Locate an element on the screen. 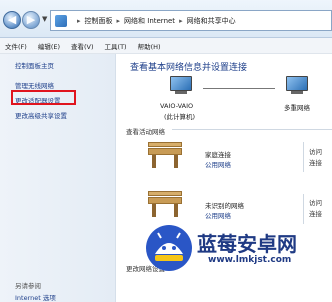  page-title: 查看基本网络信息并设置连接 is located at coordinates (189, 68).